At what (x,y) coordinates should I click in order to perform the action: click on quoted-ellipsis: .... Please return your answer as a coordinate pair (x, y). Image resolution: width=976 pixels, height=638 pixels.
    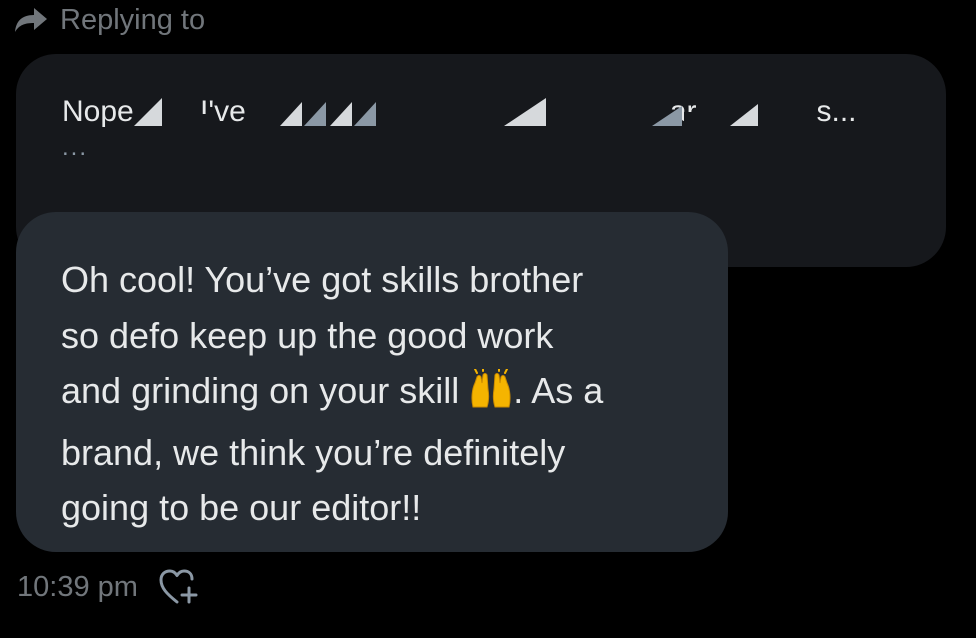
    Looking at the image, I should click on (75, 147).